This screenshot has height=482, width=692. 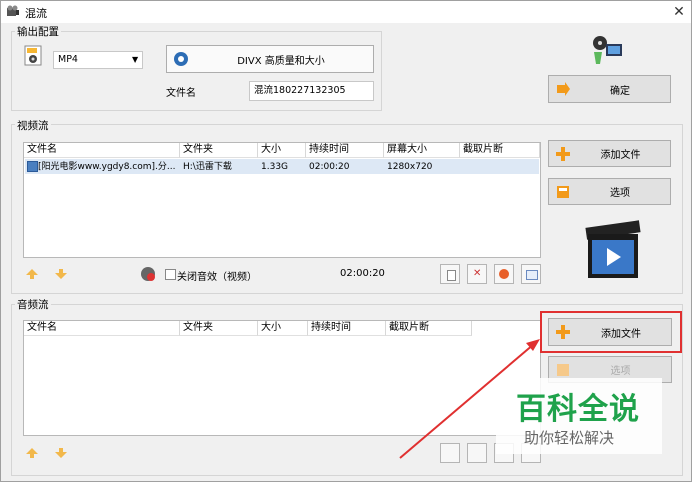 What do you see at coordinates (578, 409) in the screenshot?
I see `watermark-title: 百科全说` at bounding box center [578, 409].